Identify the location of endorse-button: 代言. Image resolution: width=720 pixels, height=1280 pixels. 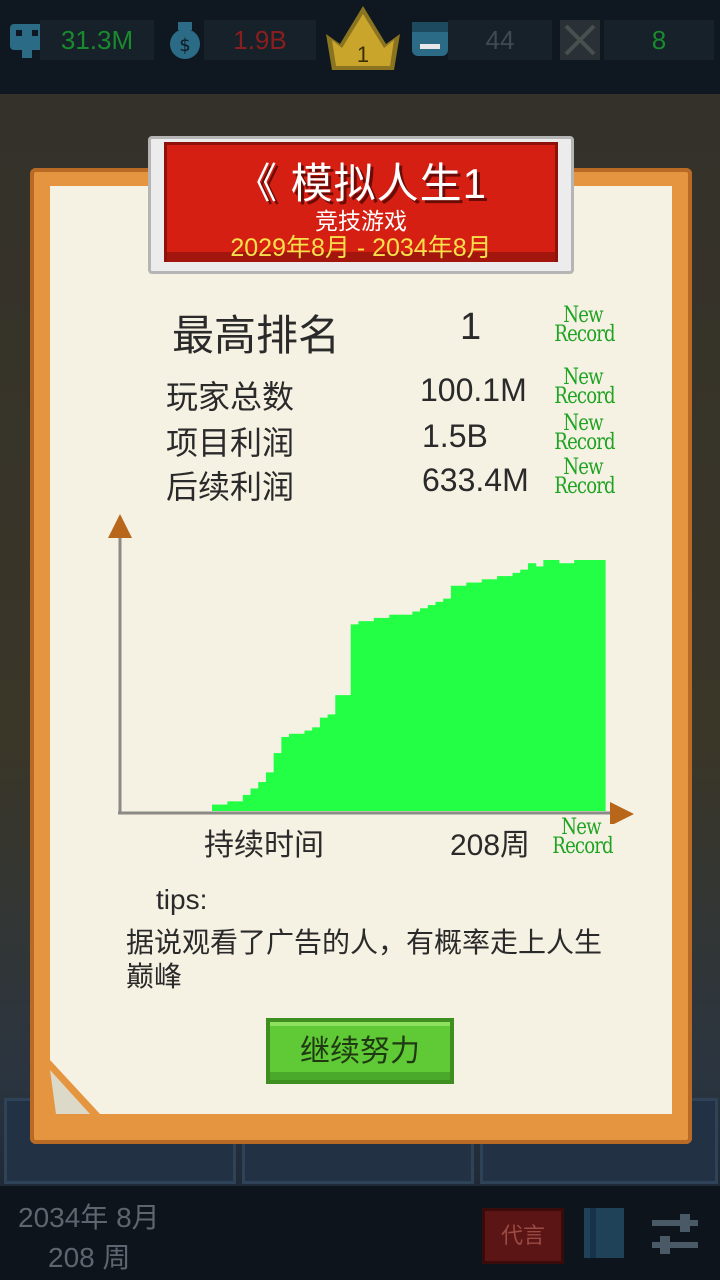
(523, 1236).